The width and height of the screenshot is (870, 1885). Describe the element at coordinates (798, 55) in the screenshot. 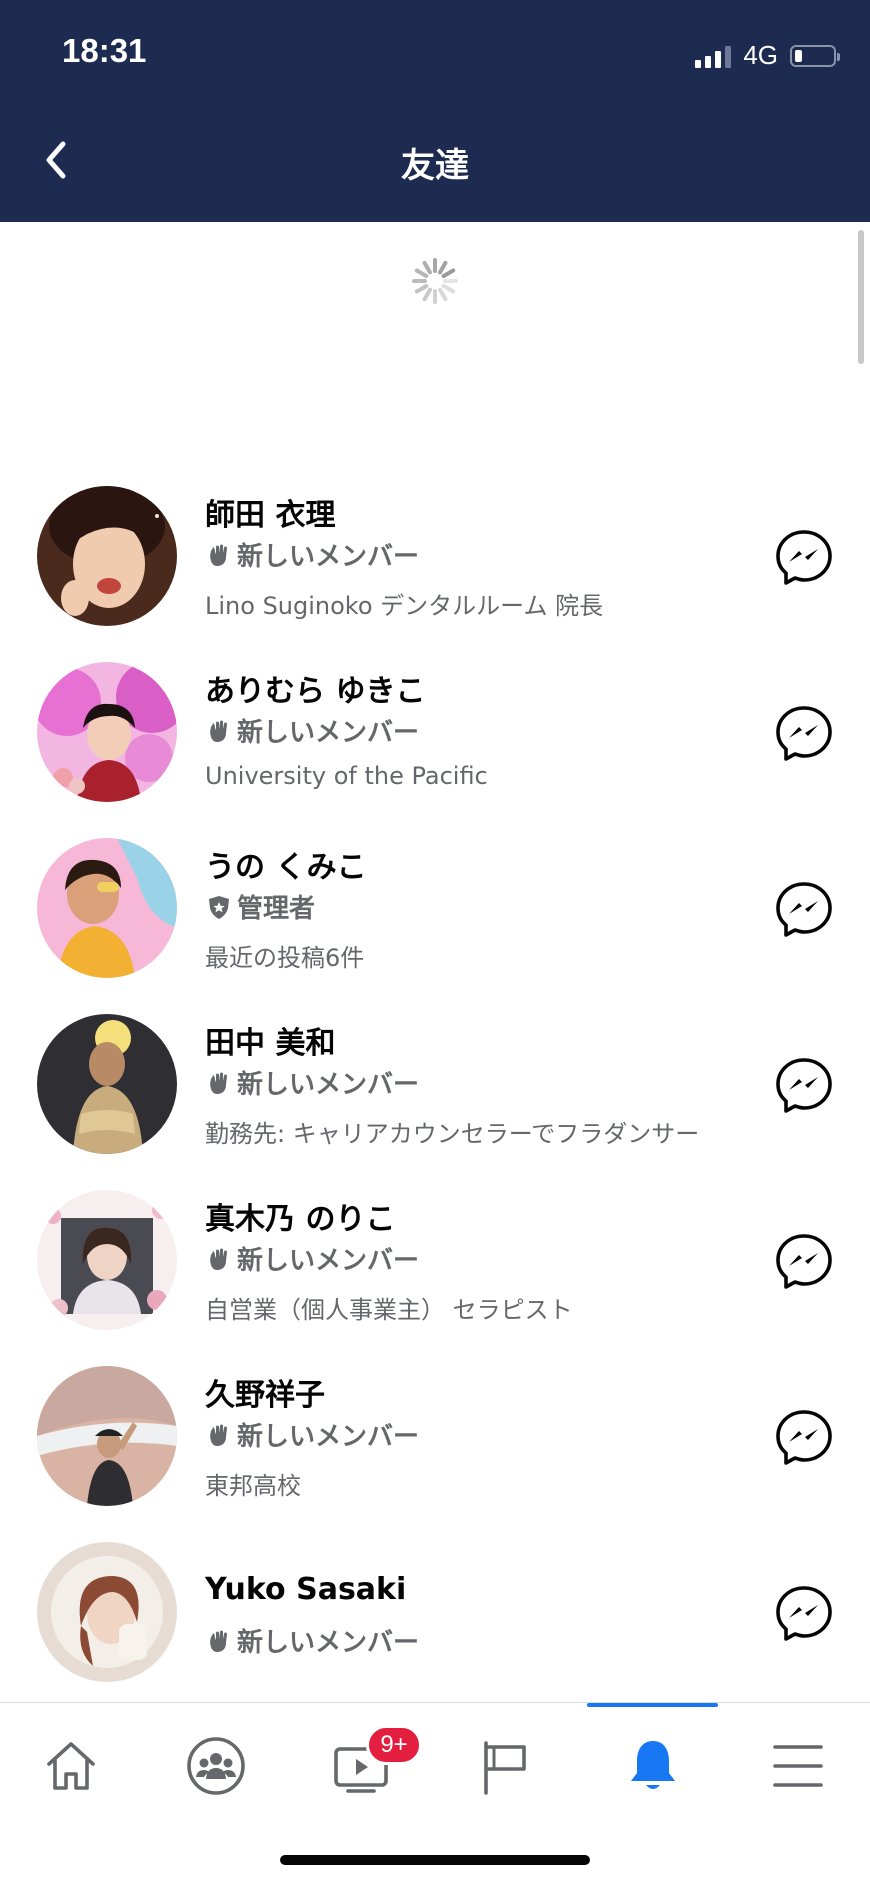

I see `battery-level` at that location.